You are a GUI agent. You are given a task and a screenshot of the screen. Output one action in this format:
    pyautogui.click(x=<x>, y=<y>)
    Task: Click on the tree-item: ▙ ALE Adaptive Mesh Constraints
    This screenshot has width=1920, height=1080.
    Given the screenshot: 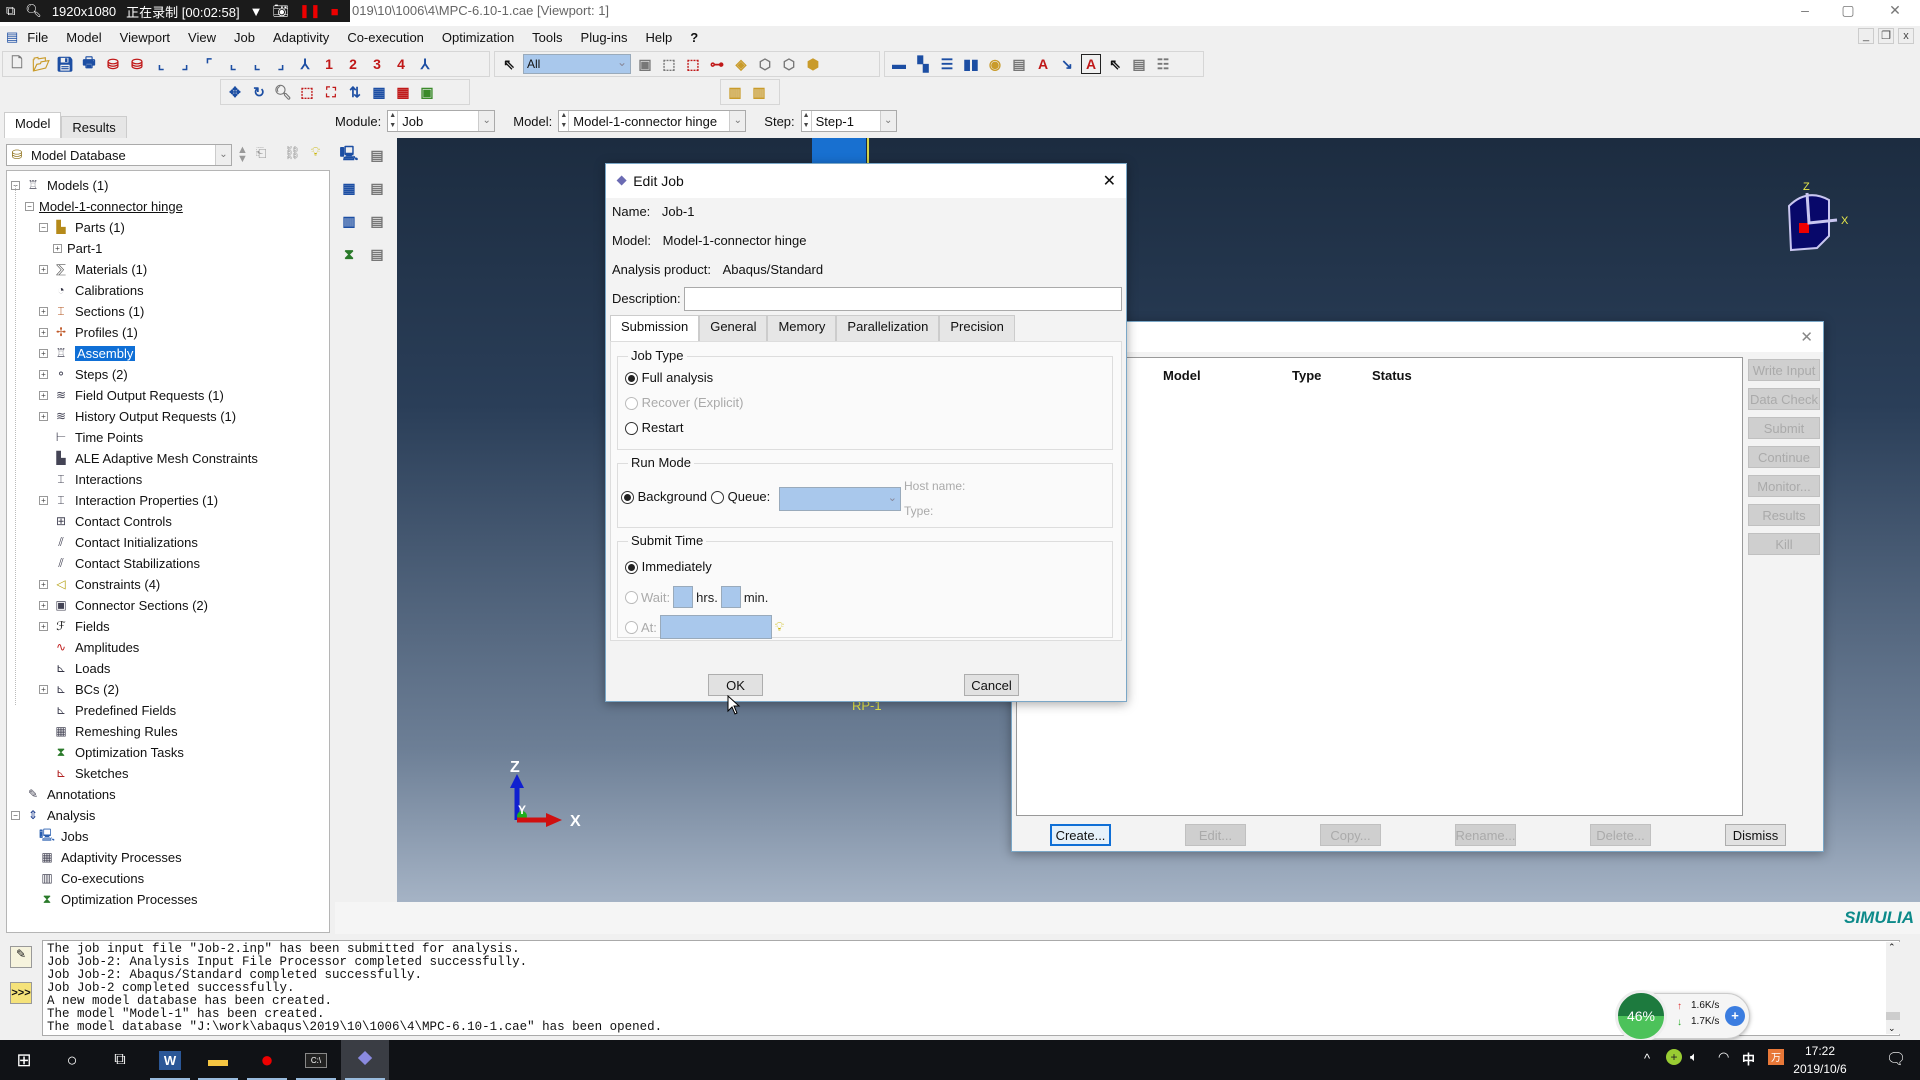 What is the action you would take?
    pyautogui.click(x=148, y=458)
    